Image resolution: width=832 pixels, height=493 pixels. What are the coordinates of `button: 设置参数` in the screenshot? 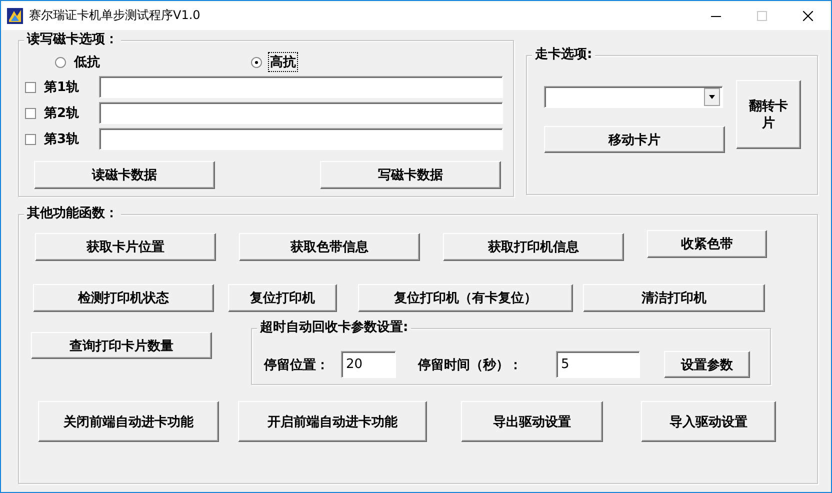 It's located at (707, 364).